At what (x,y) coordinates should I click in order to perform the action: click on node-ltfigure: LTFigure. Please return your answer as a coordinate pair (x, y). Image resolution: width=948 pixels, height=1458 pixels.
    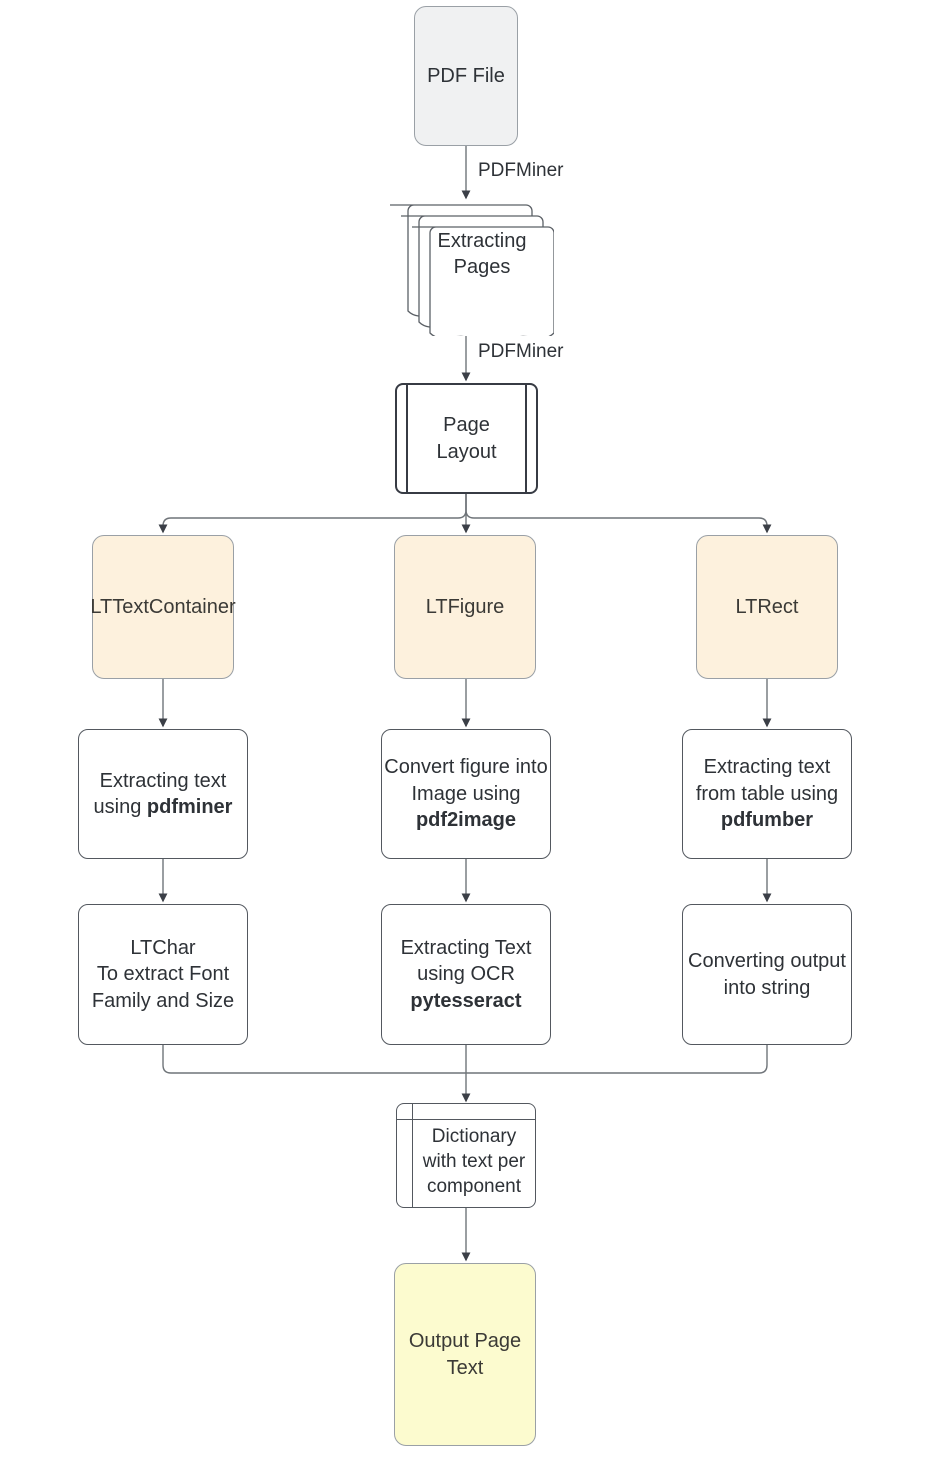
    Looking at the image, I should click on (465, 607).